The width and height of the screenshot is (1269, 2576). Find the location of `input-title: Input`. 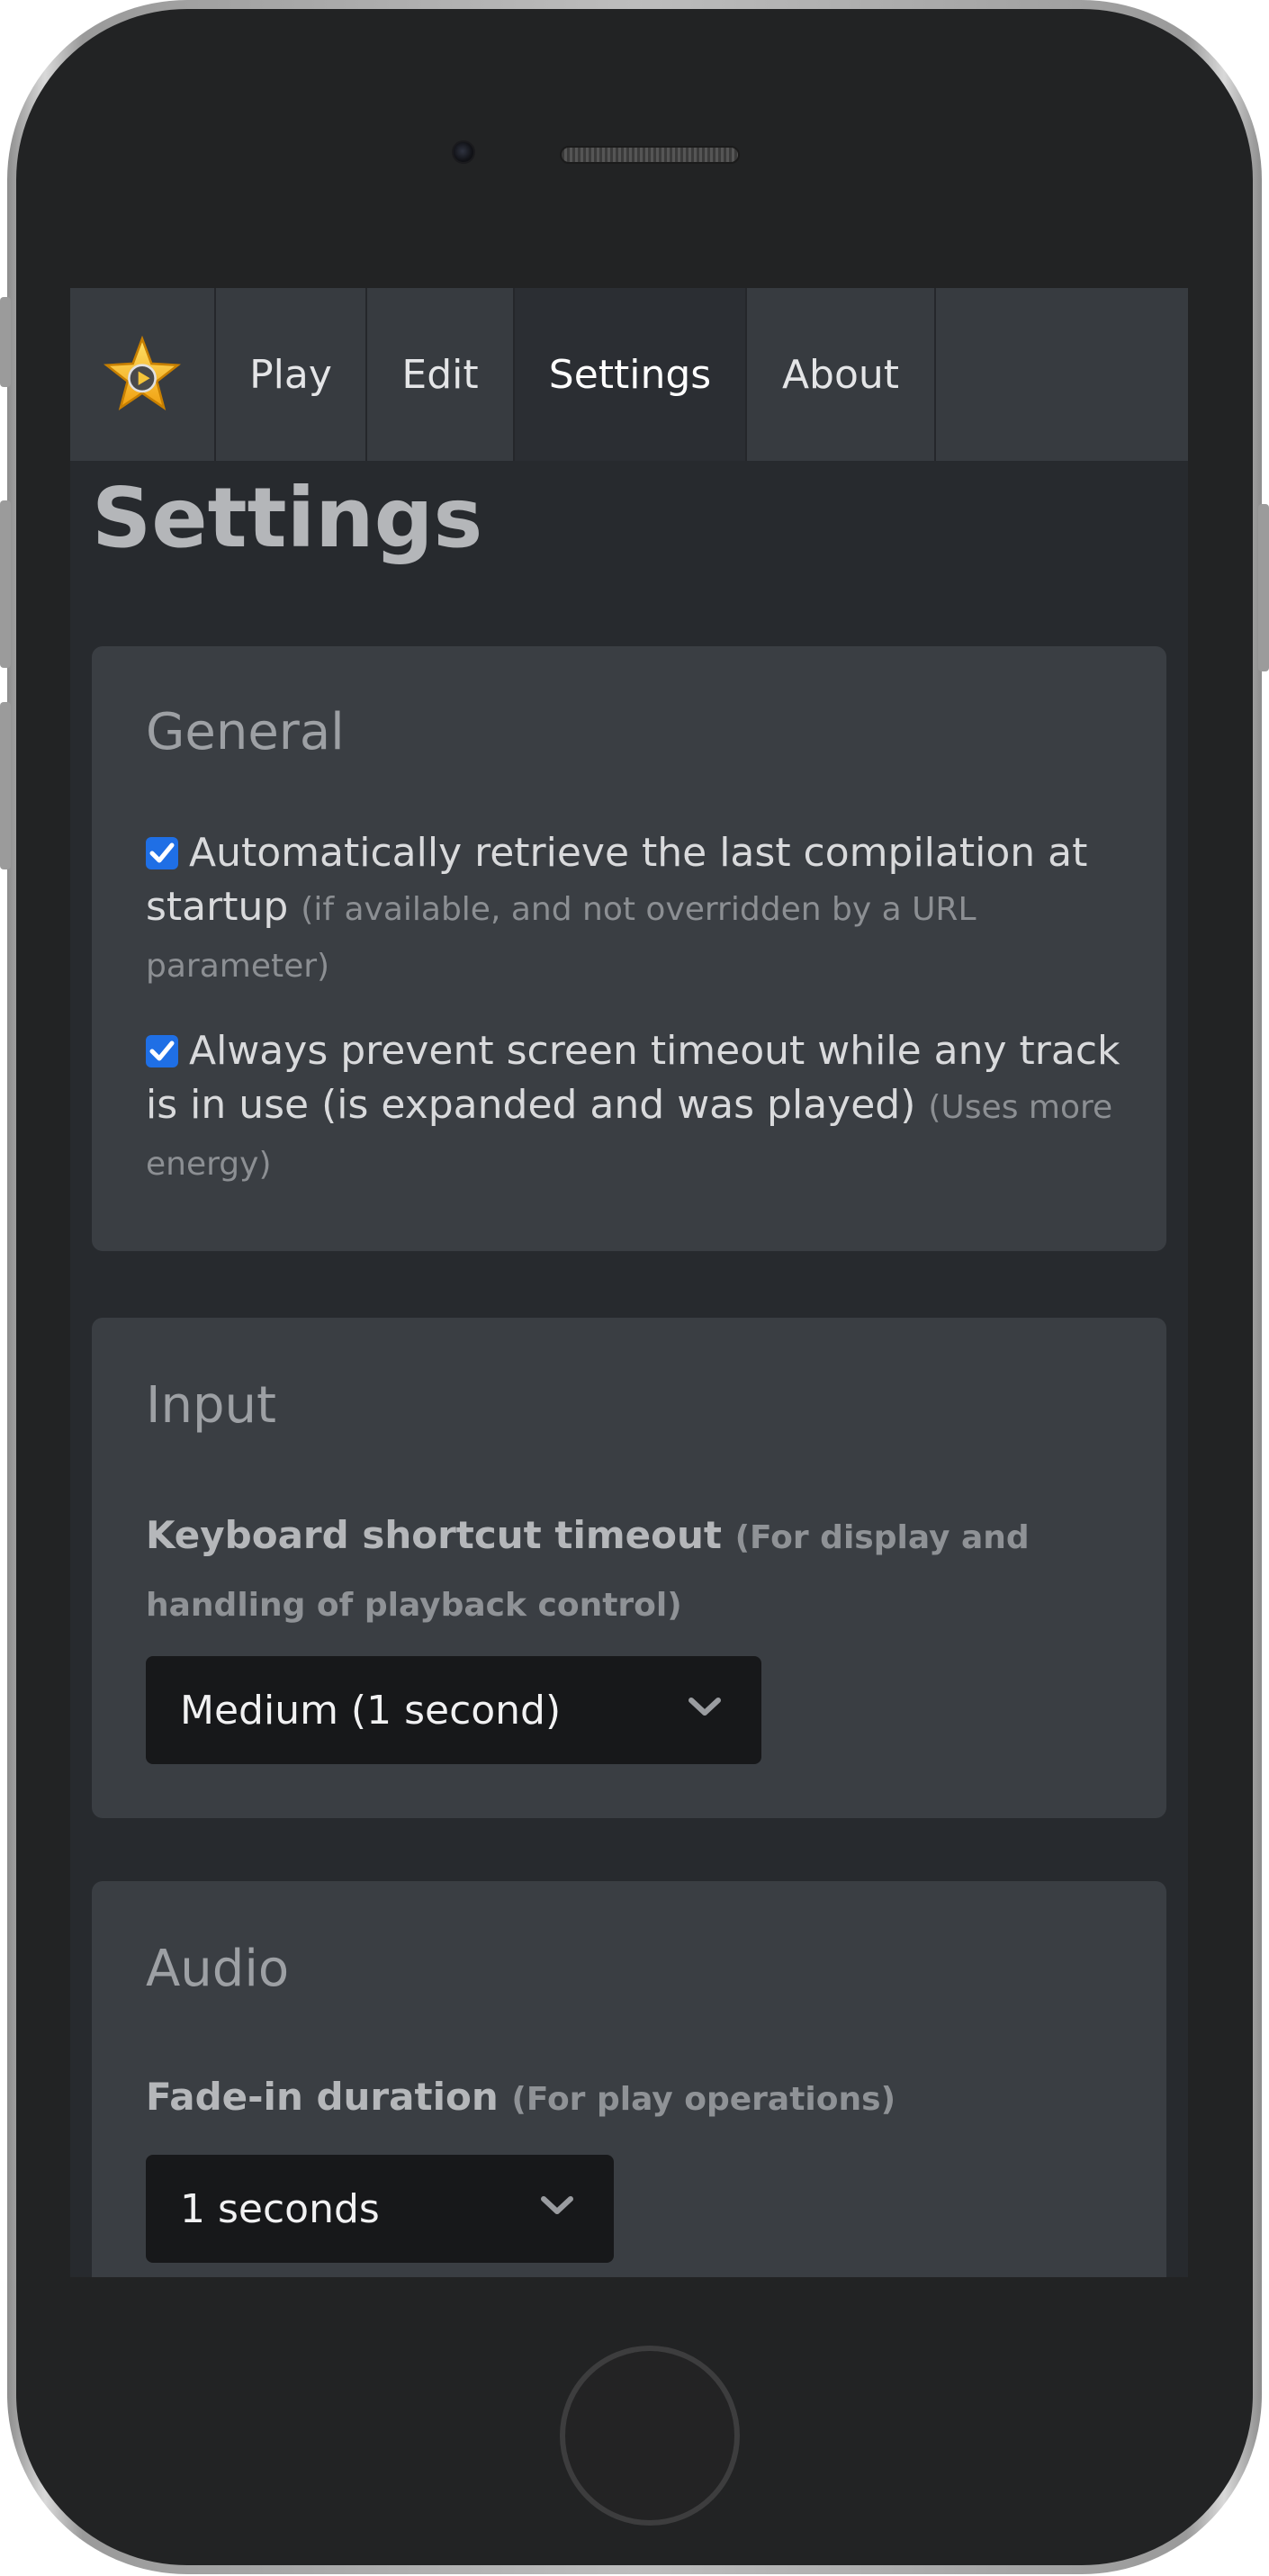

input-title: Input is located at coordinates (211, 1405).